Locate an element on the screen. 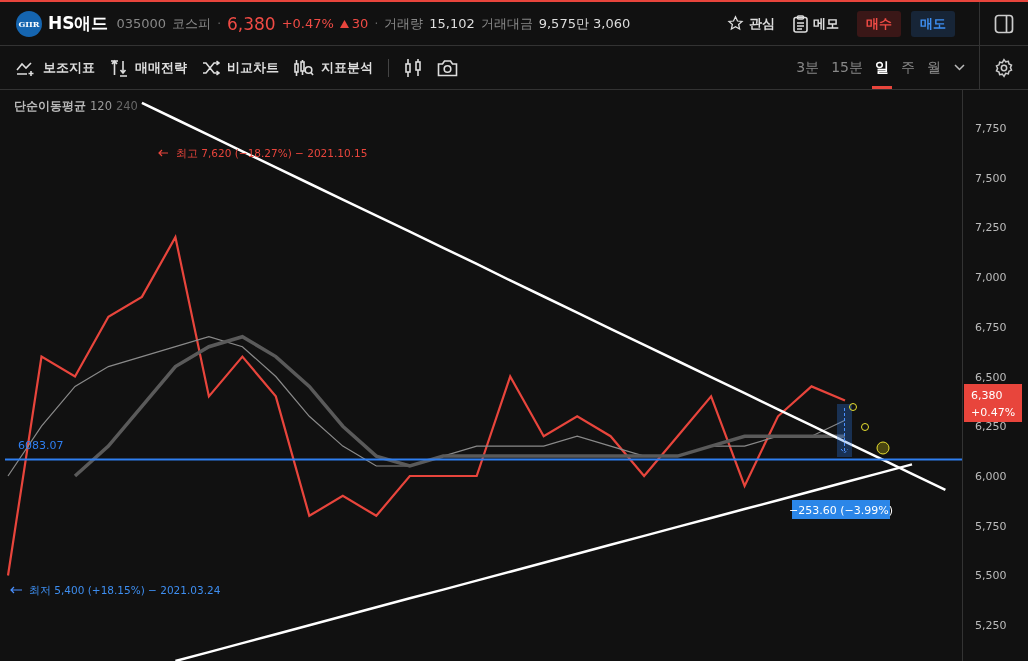 The image size is (1028, 661). y-axis-label: 7,500 is located at coordinates (991, 178).